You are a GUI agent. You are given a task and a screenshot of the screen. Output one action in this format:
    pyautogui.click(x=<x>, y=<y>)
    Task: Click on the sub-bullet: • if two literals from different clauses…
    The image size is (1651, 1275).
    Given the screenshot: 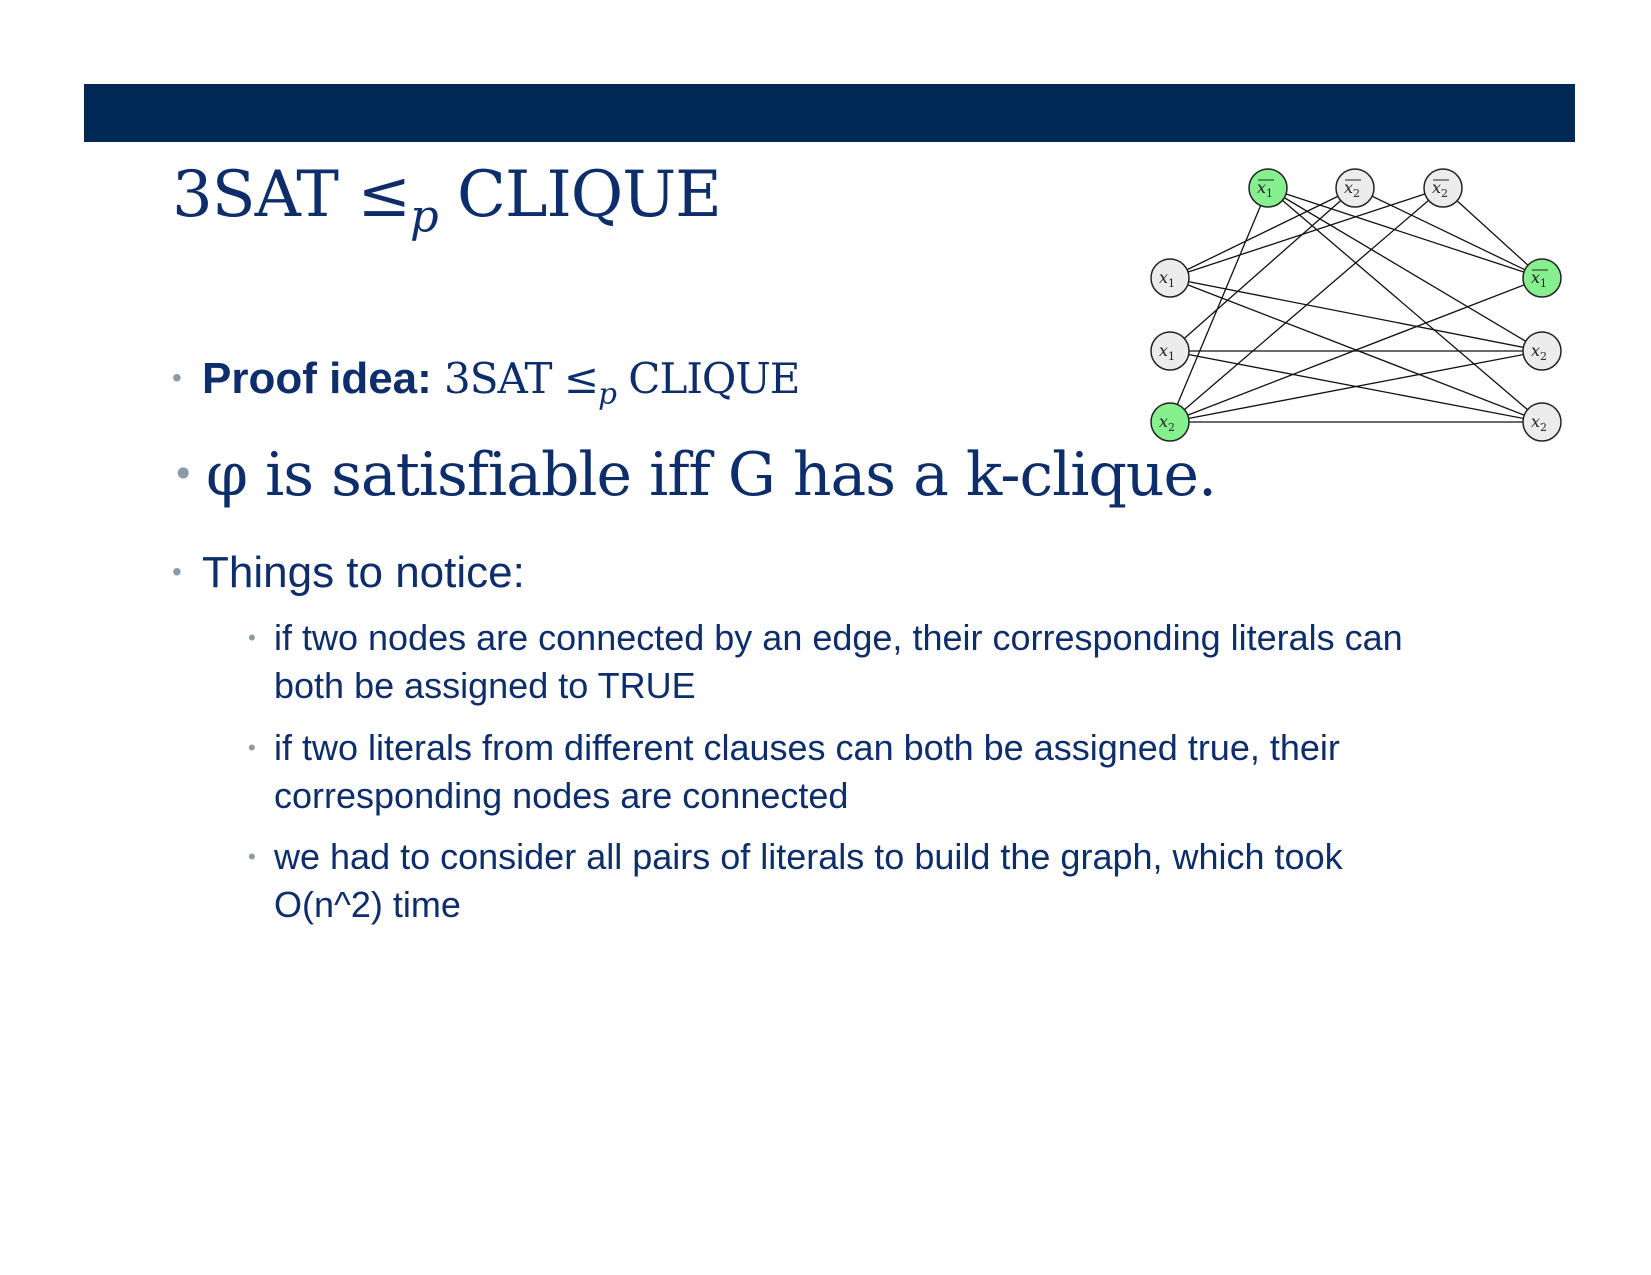 What is the action you would take?
    pyautogui.click(x=838, y=772)
    